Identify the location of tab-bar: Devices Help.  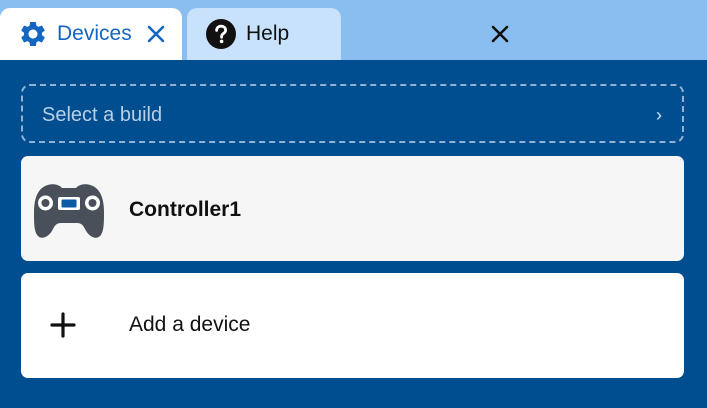
(353, 30).